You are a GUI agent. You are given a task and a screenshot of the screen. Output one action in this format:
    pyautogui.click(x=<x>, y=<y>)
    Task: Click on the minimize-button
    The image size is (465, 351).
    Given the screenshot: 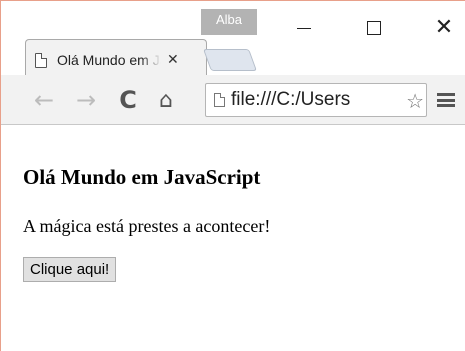 What is the action you would take?
    pyautogui.click(x=304, y=28)
    